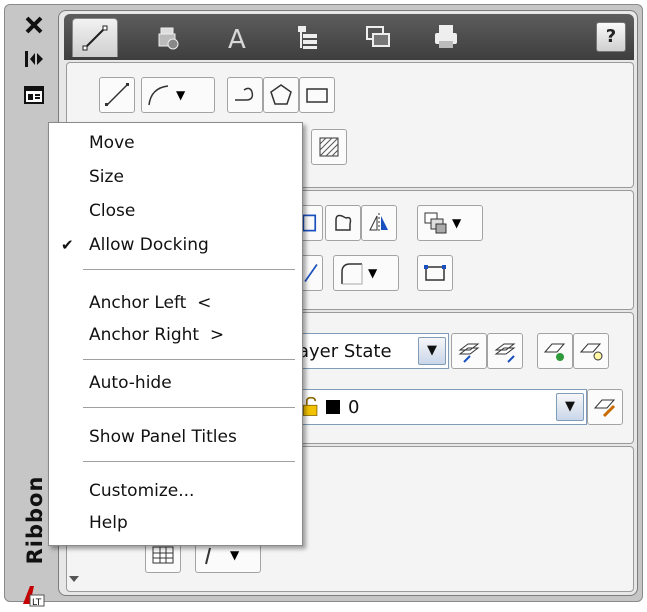 This screenshot has width=647, height=612. What do you see at coordinates (150, 303) in the screenshot?
I see `menu-item-label: Anchor Left <` at bounding box center [150, 303].